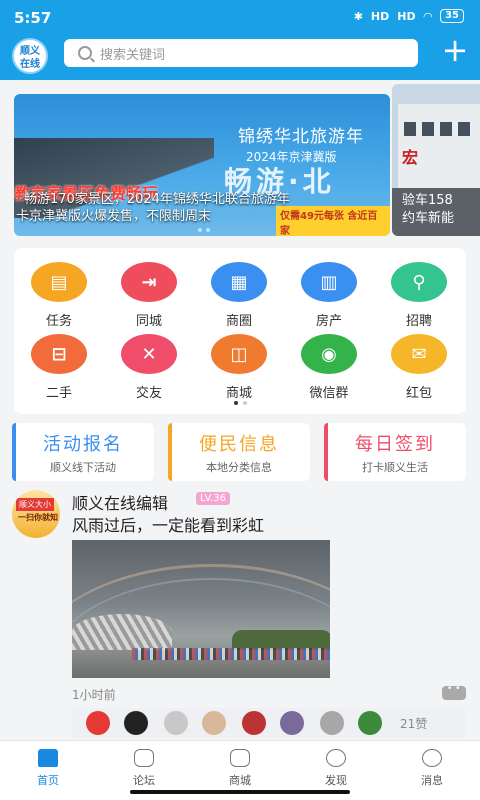 This screenshot has width=480, height=800. I want to click on banner-line-2: 卡京津冀版火爆发售，不限制周末, so click(114, 216).